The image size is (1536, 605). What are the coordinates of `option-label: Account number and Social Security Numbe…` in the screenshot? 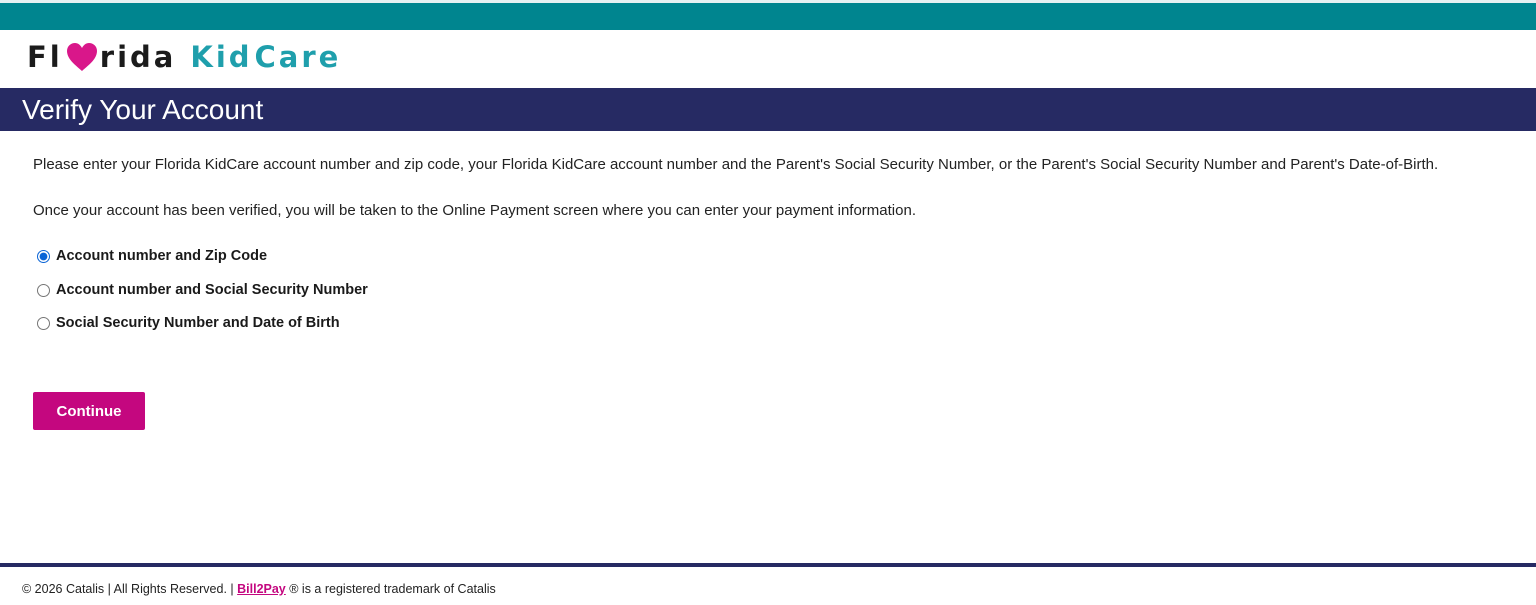 It's located at (212, 290).